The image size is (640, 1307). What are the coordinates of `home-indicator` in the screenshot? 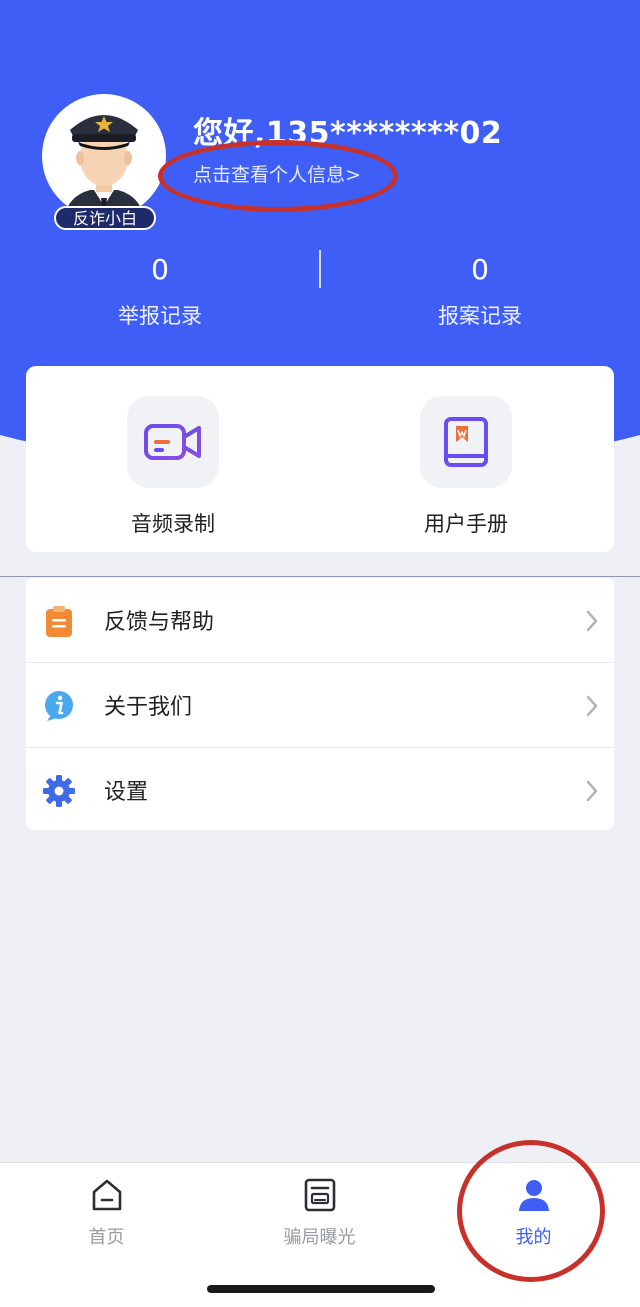 It's located at (321, 1289).